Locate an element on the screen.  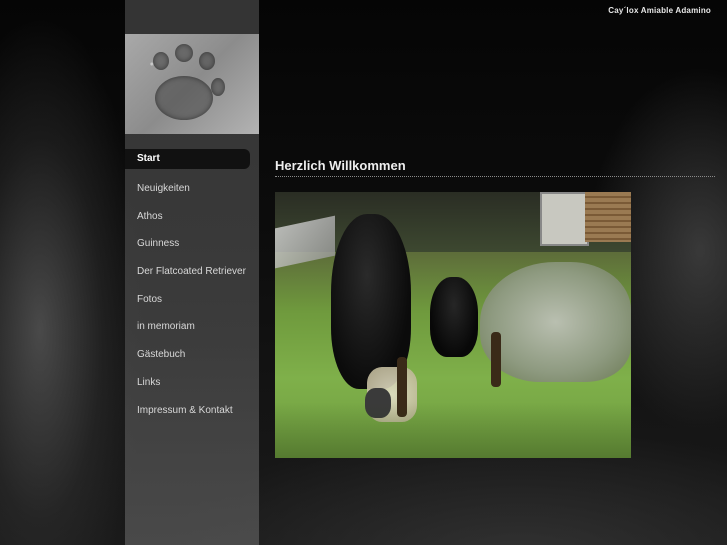
nav-item-neuigkeiten: Neuigkeiten is located at coordinates (192, 189).